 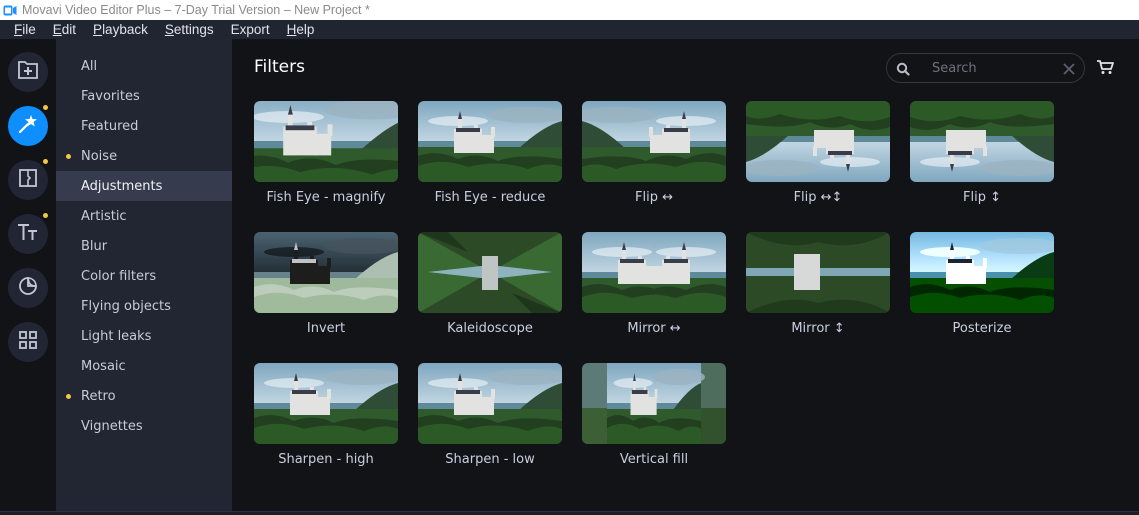 I want to click on menu-settings: Settings, so click(x=189, y=29).